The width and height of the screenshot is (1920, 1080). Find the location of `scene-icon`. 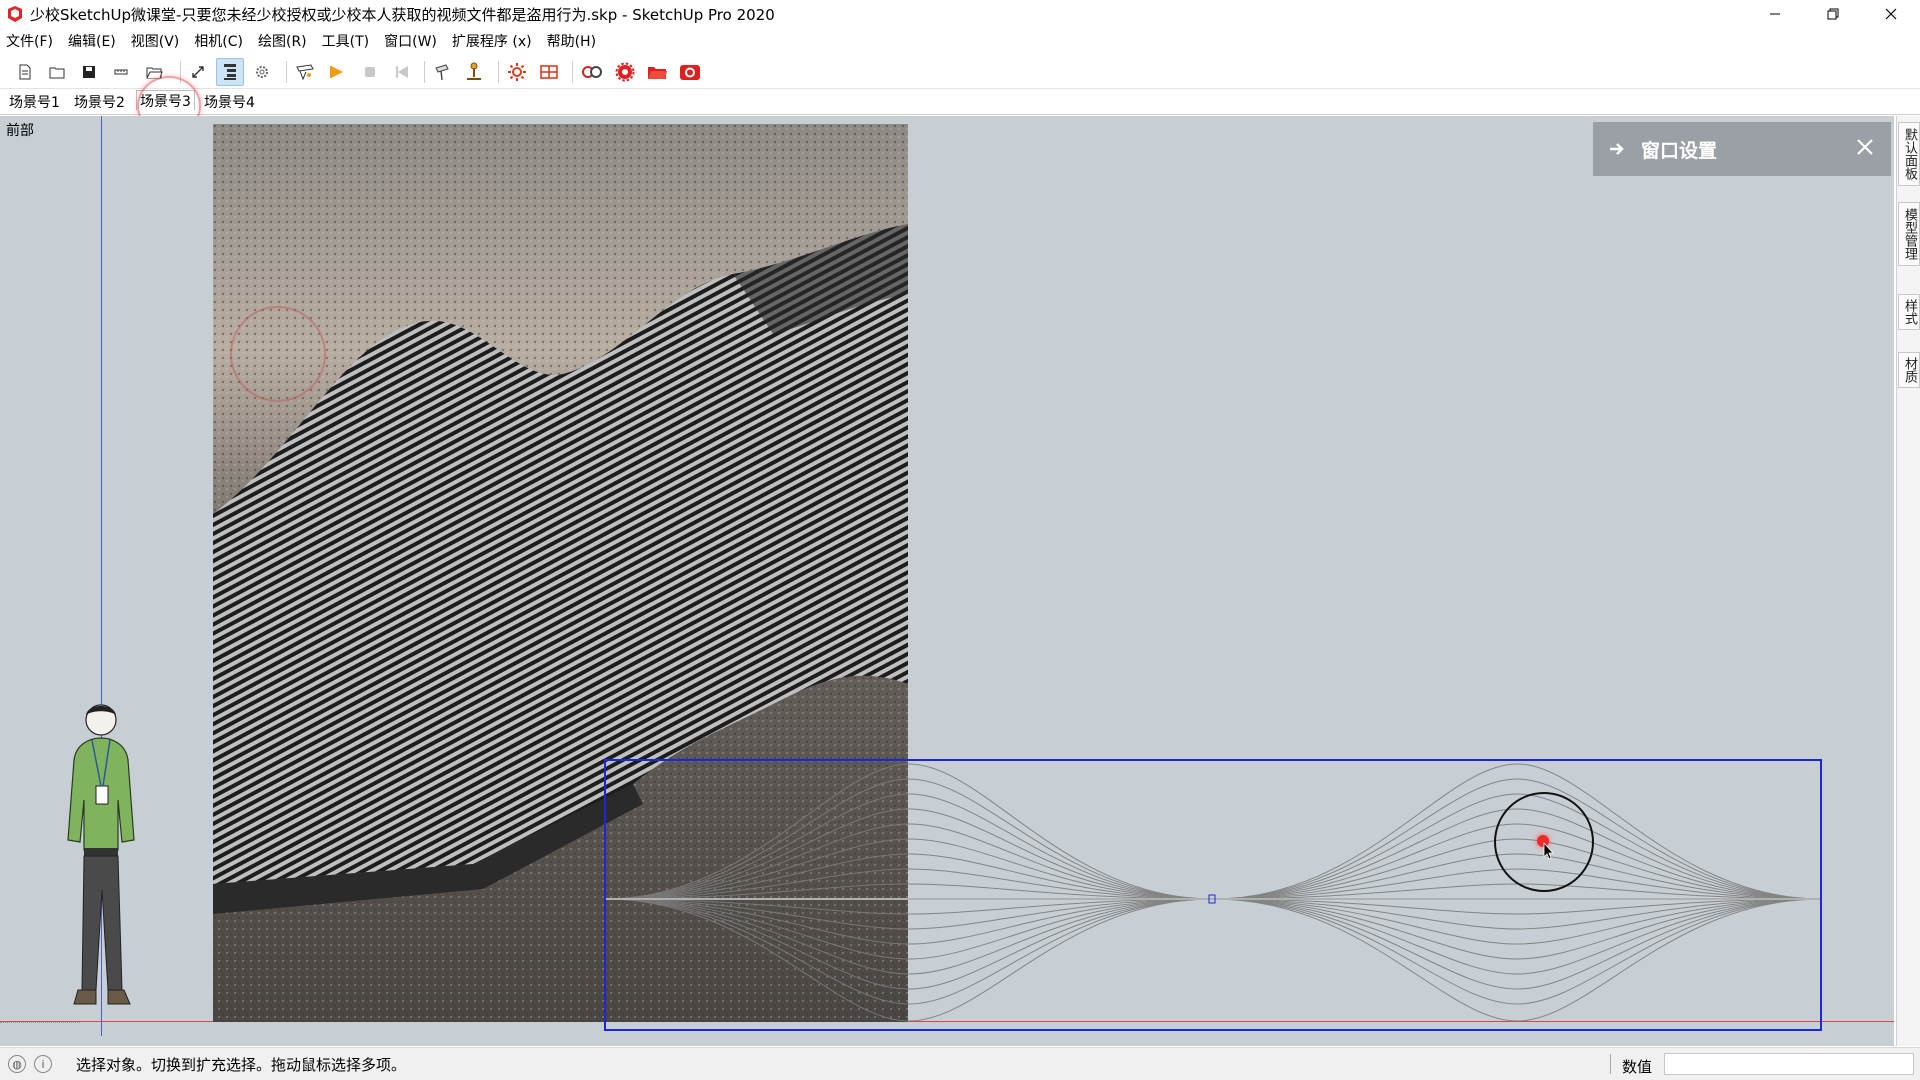

scene-icon is located at coordinates (305, 72).